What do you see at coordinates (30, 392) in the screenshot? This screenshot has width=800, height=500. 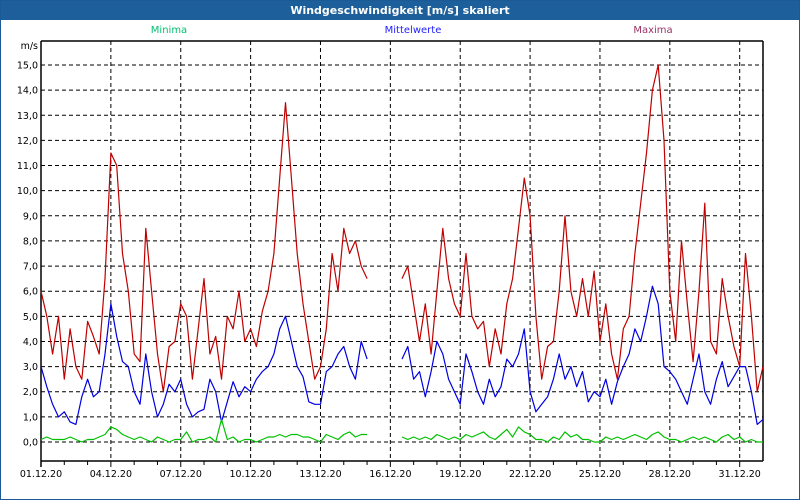 I see `y-tick-label: 2,0` at bounding box center [30, 392].